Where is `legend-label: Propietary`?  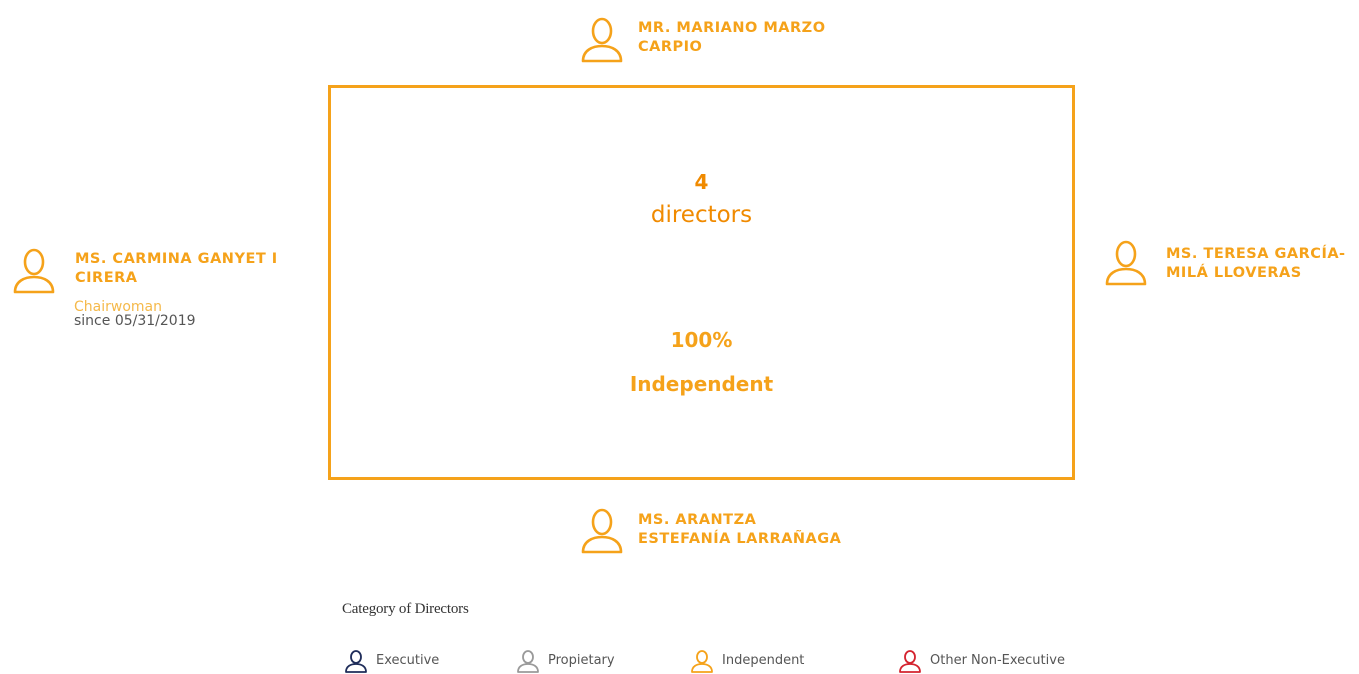
legend-label: Propietary is located at coordinates (581, 660).